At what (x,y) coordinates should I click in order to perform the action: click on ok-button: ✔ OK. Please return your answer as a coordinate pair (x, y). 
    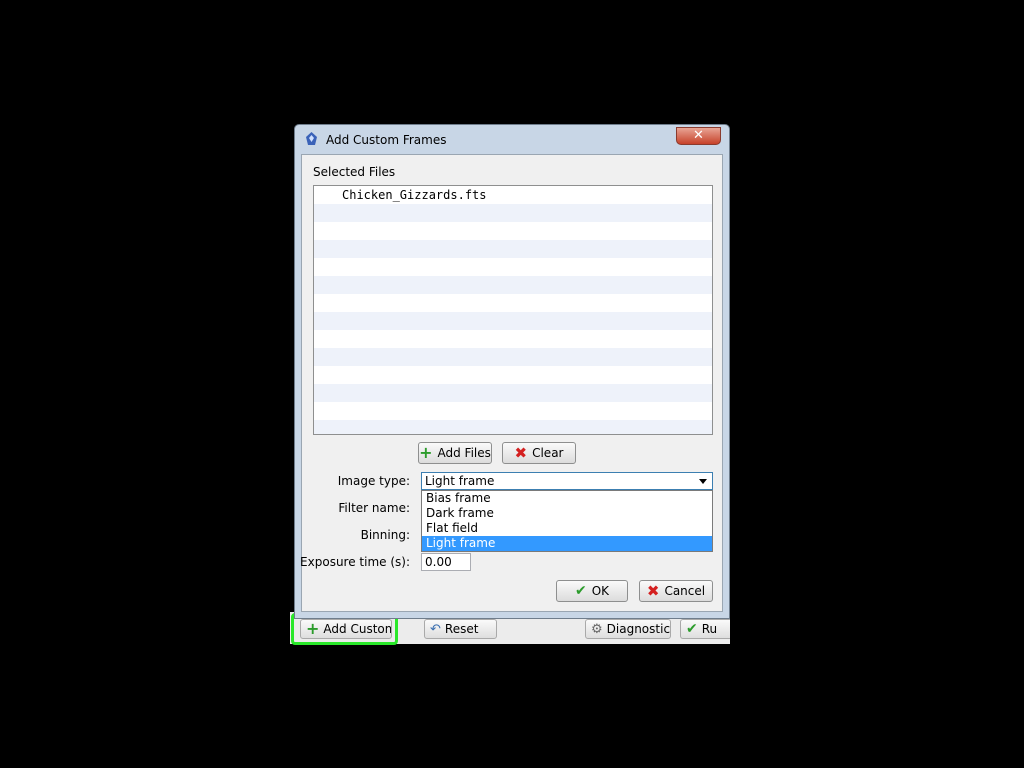
    Looking at the image, I should click on (592, 591).